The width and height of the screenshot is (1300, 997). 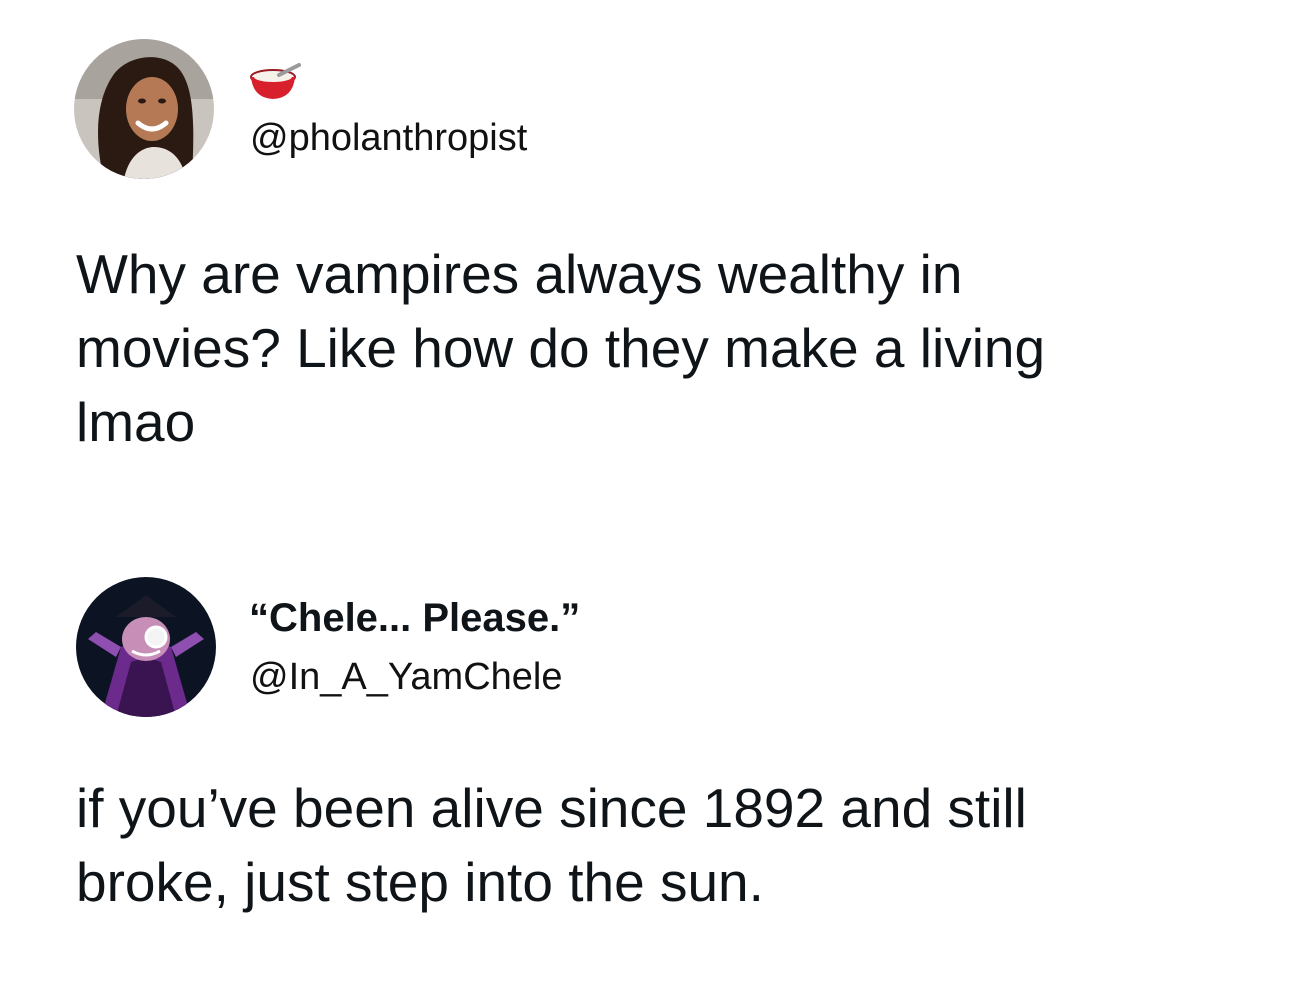 I want to click on tweet-text-line: broke, just step into the sun., so click(x=420, y=882).